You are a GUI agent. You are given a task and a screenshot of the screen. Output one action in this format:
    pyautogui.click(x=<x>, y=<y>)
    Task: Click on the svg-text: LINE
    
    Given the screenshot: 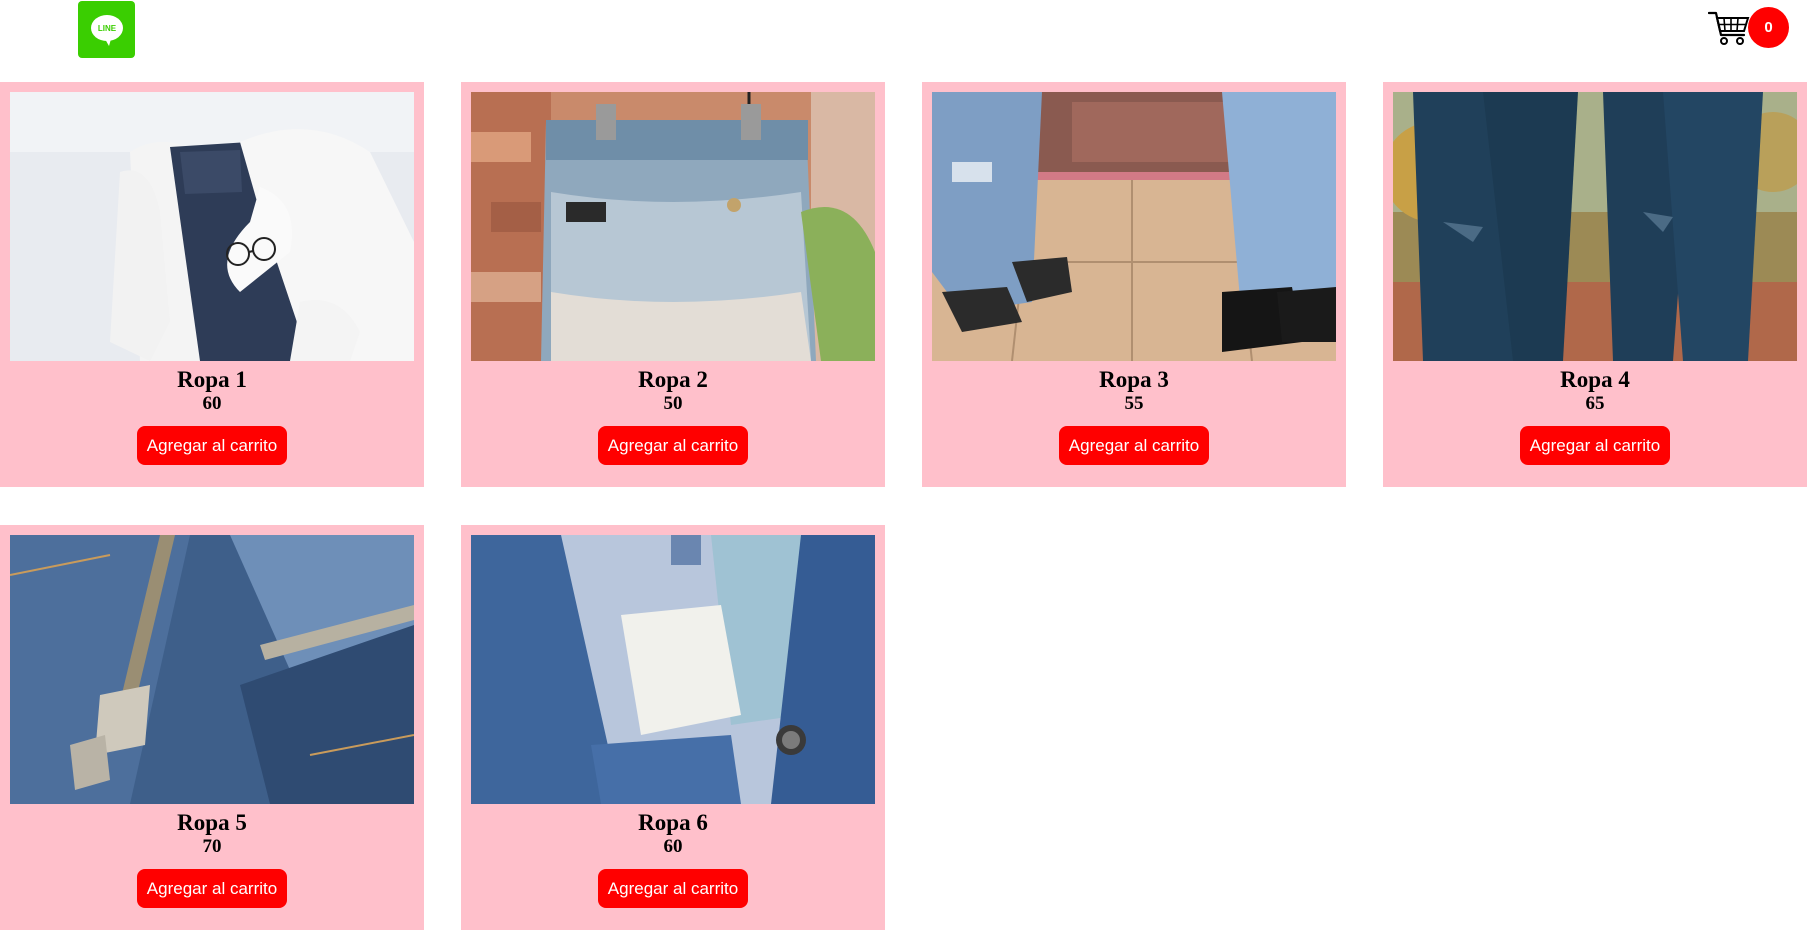 What is the action you would take?
    pyautogui.click(x=106, y=28)
    